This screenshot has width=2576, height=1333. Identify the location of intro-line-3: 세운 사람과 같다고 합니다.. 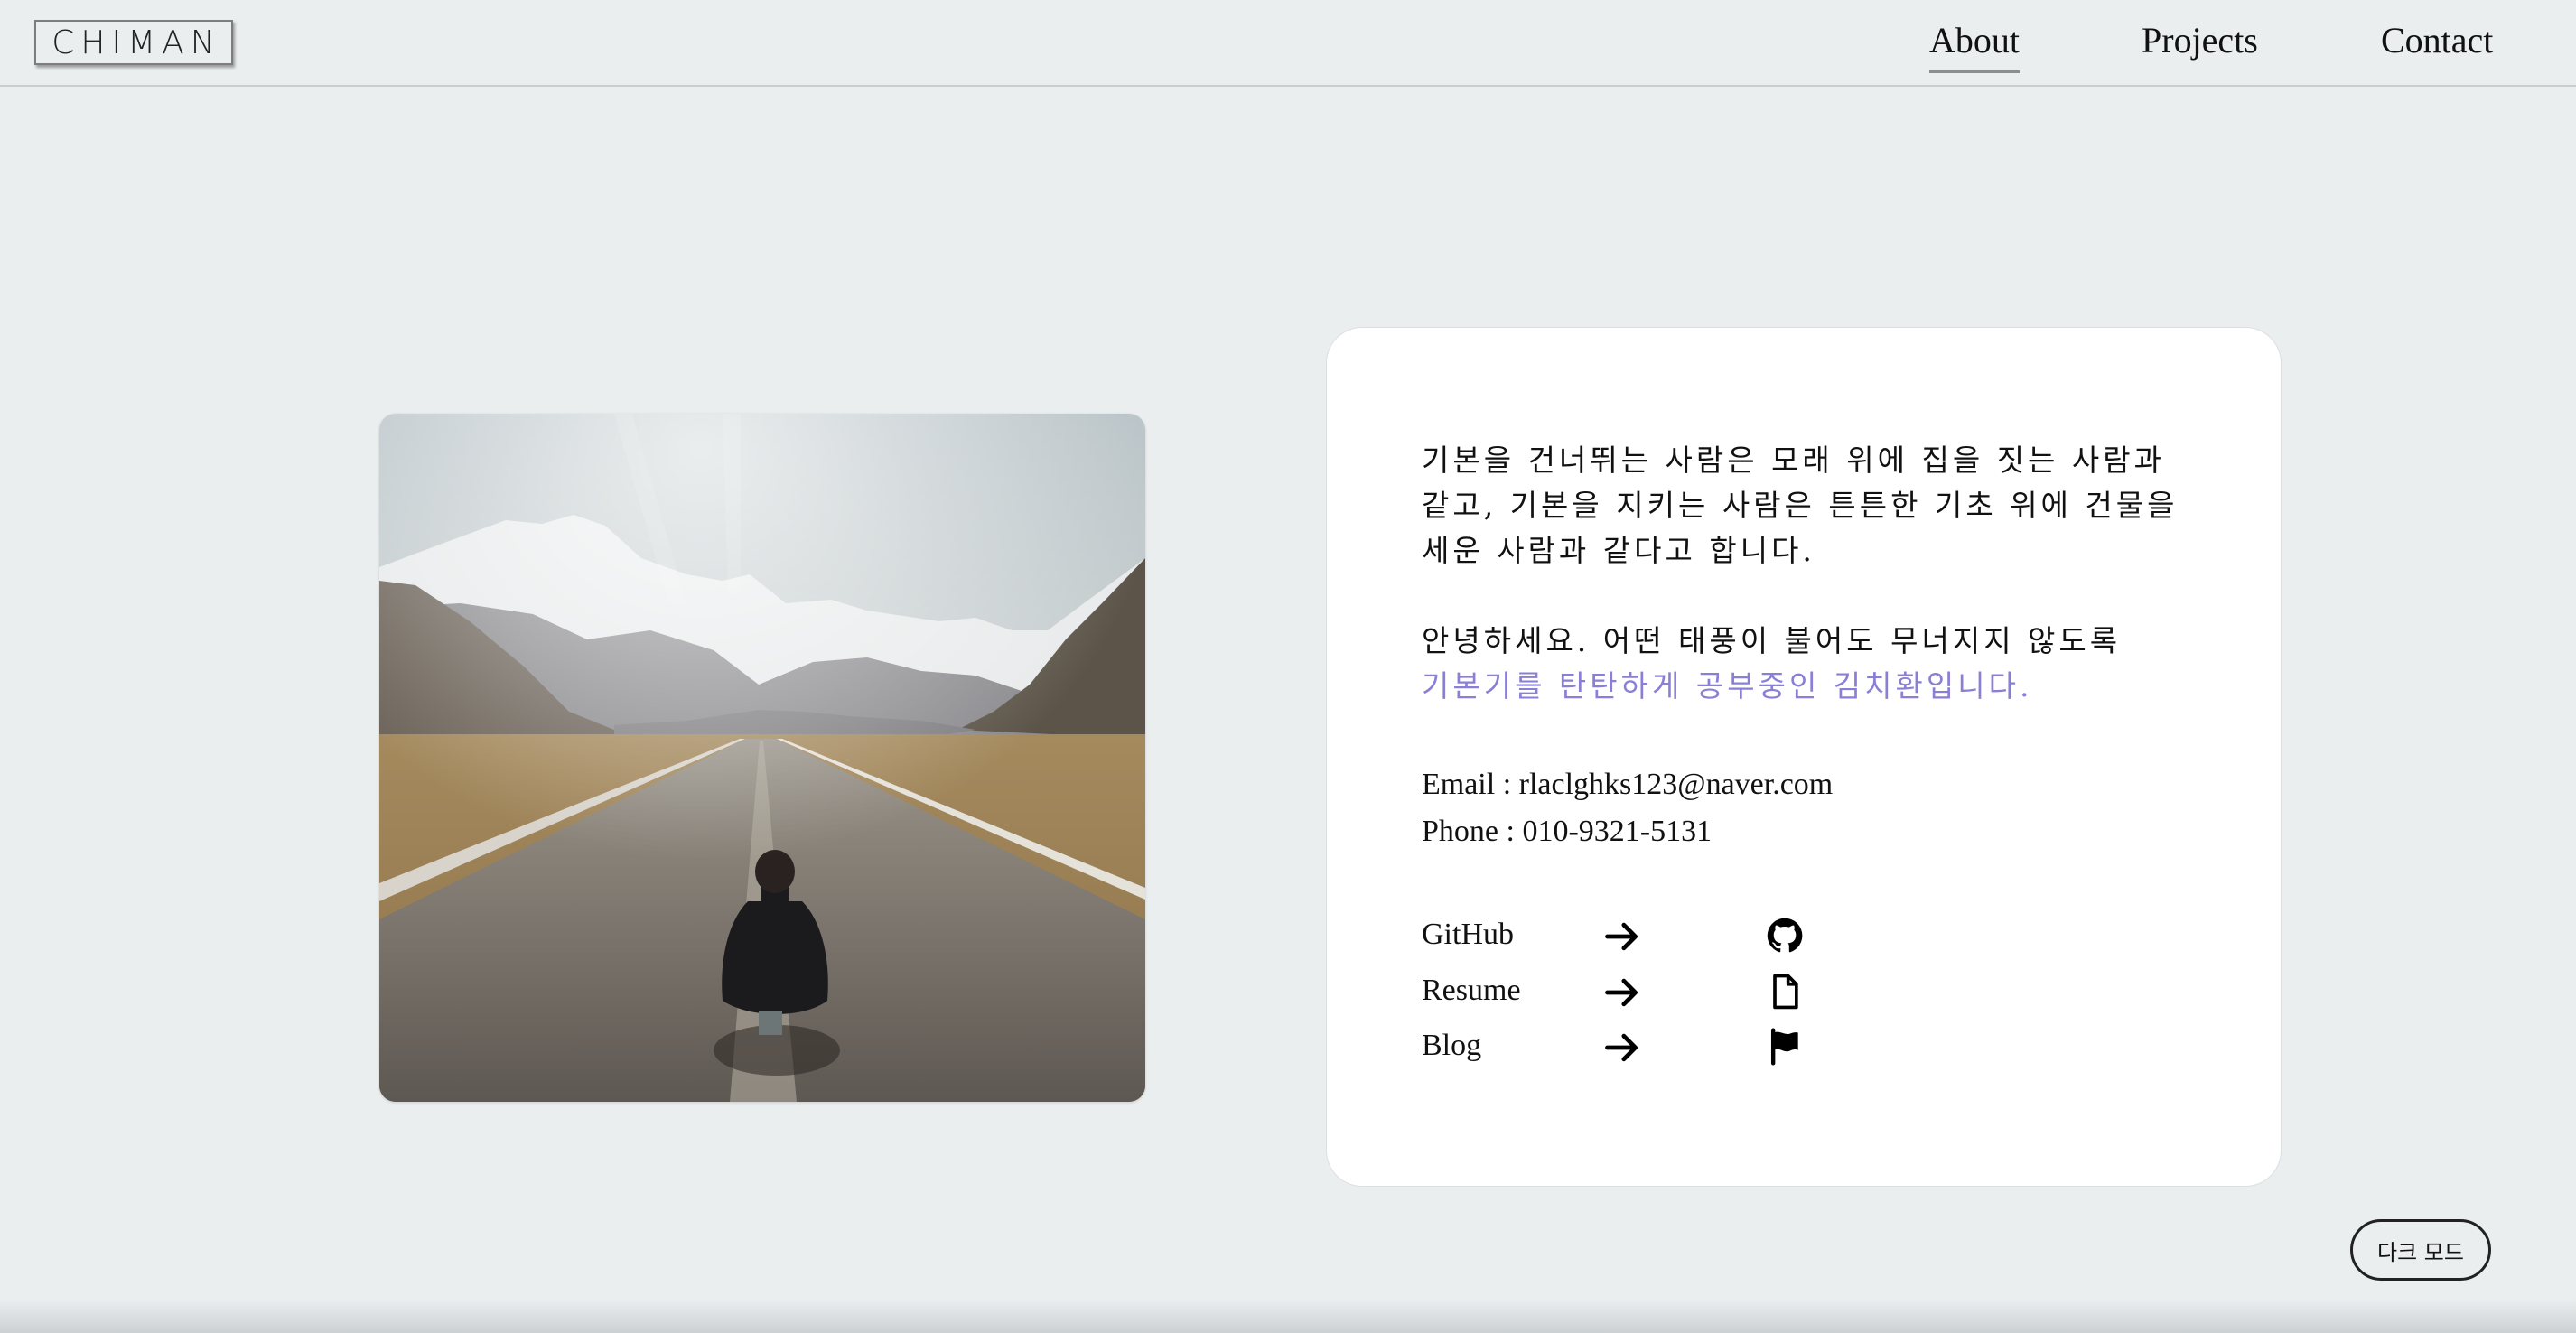
(1618, 550).